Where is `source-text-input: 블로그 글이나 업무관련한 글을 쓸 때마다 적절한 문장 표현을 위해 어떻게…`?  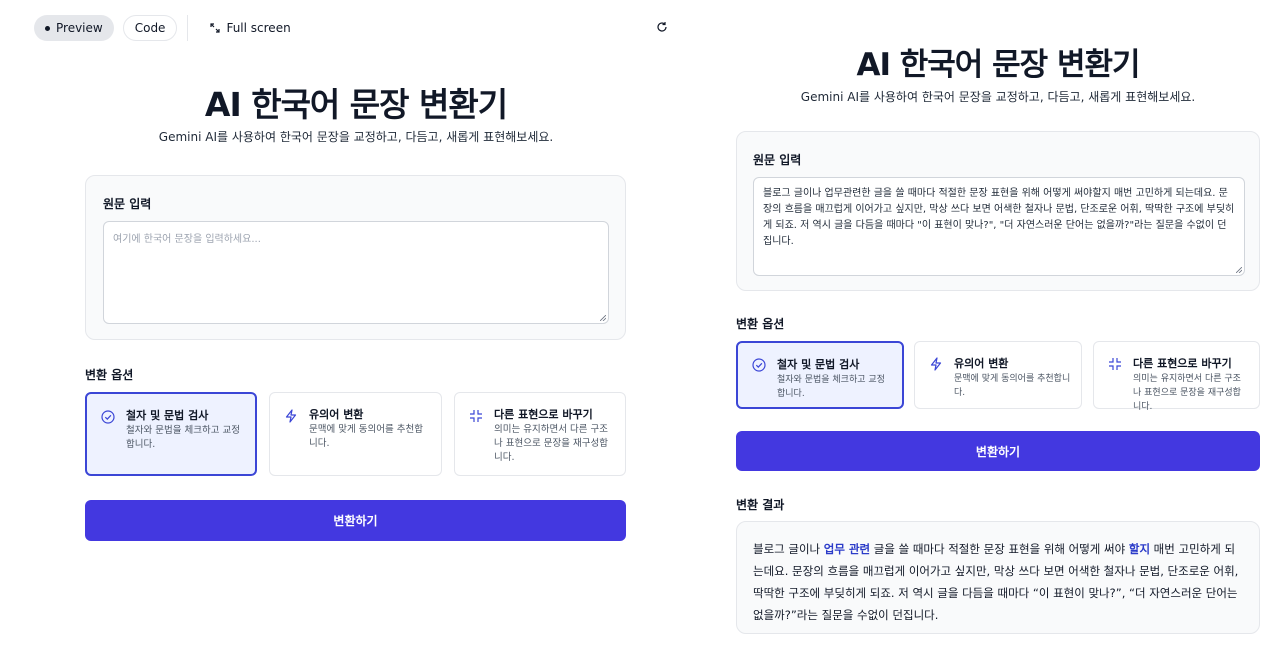
source-text-input: 블로그 글이나 업무관련한 글을 쓸 때마다 적절한 문장 표현을 위해 어떻게… is located at coordinates (999, 226).